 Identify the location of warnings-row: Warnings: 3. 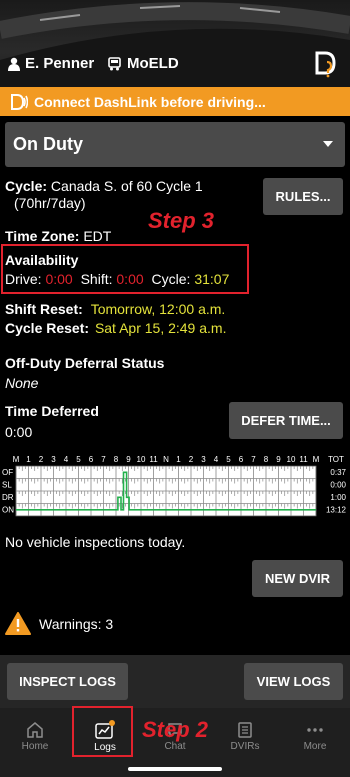
(59, 623).